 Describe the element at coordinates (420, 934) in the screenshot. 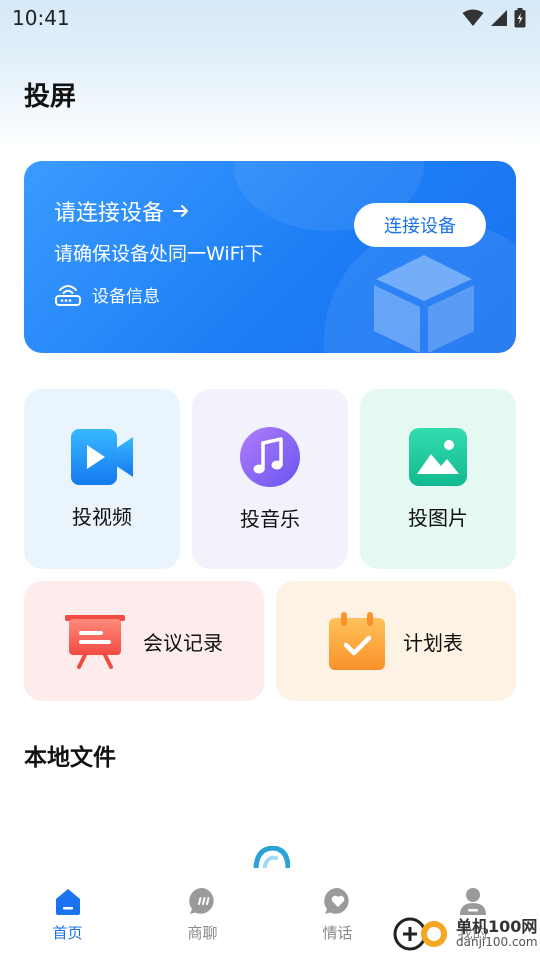

I see `watermark-logo-icon` at that location.